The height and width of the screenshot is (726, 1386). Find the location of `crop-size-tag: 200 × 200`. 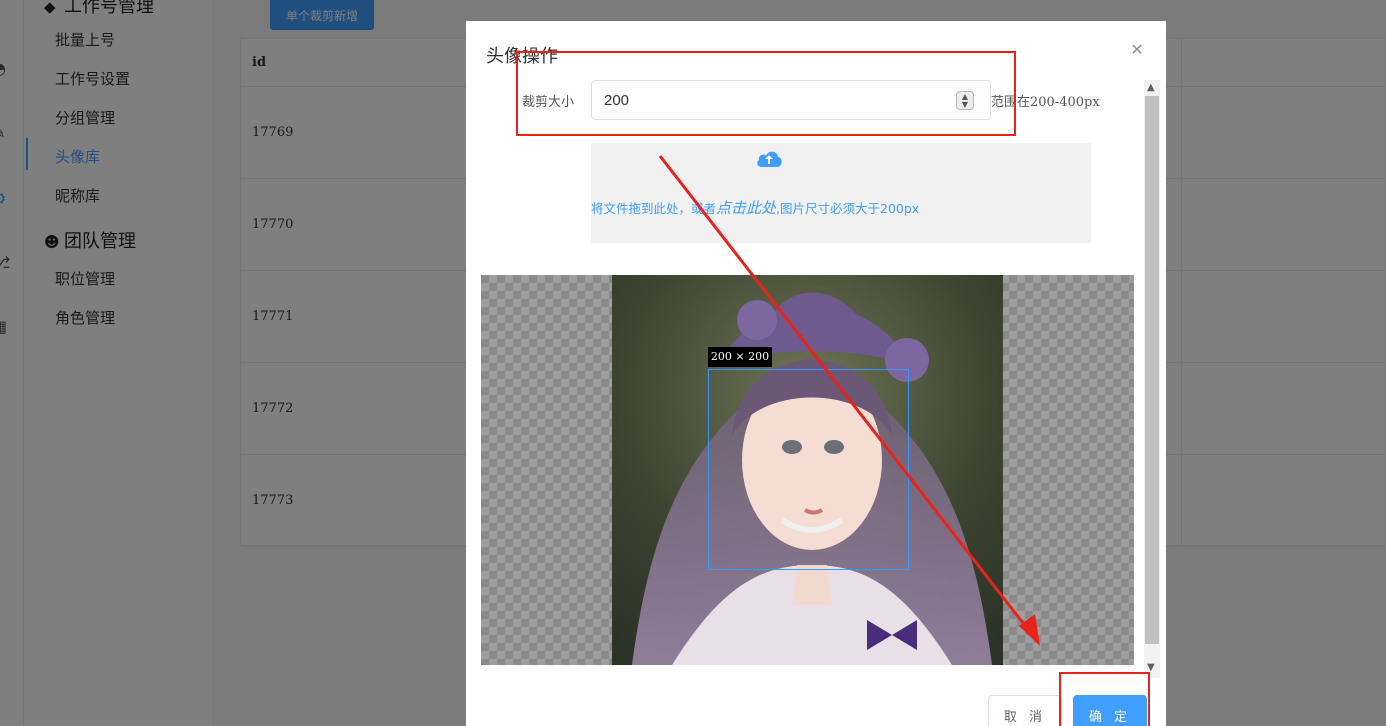

crop-size-tag: 200 × 200 is located at coordinates (740, 357).